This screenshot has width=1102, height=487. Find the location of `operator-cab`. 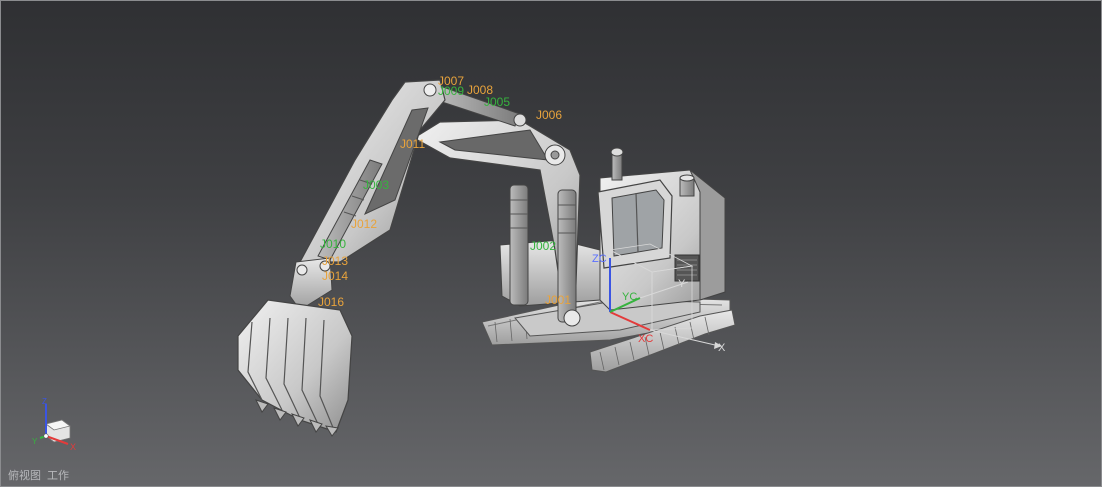

operator-cab is located at coordinates (635, 224).